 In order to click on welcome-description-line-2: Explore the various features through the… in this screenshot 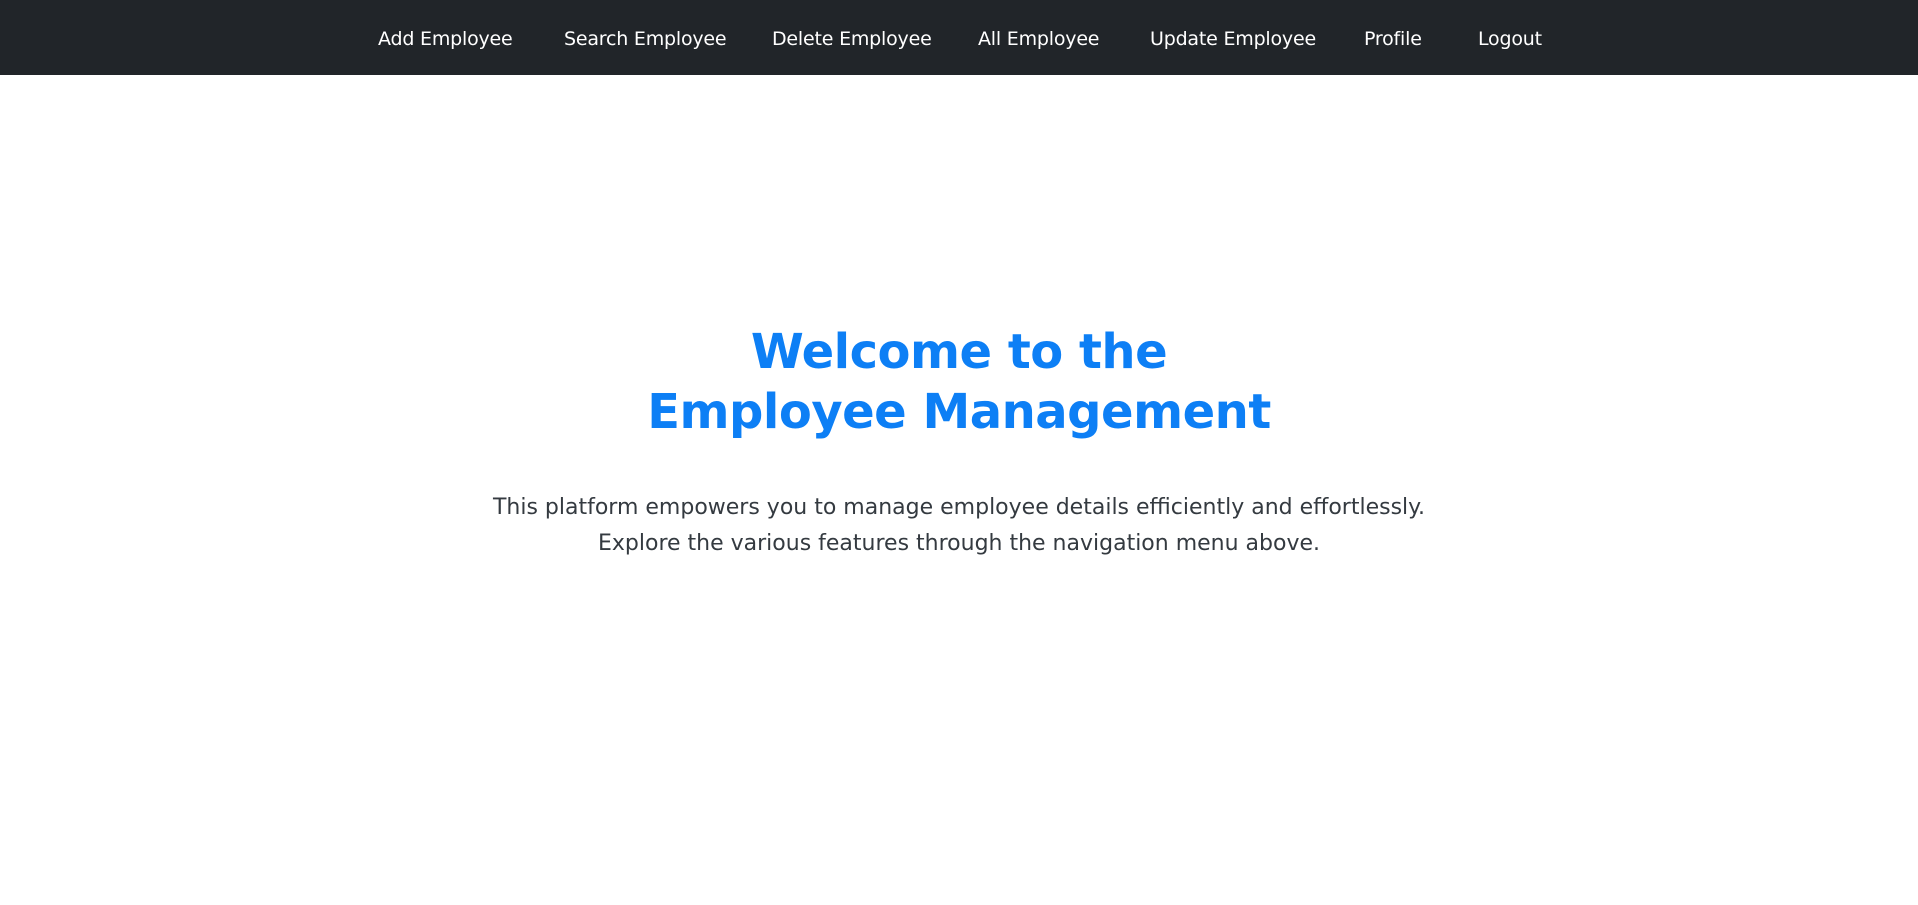, I will do `click(958, 543)`.